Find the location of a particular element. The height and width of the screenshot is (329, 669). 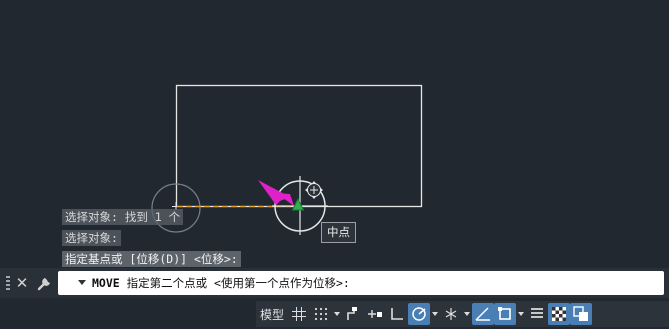

drag-grip-icon is located at coordinates (7, 283).